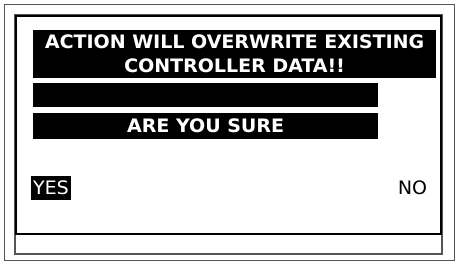 This screenshot has width=461, height=267. What do you see at coordinates (51, 188) in the screenshot?
I see `yes-option: YES` at bounding box center [51, 188].